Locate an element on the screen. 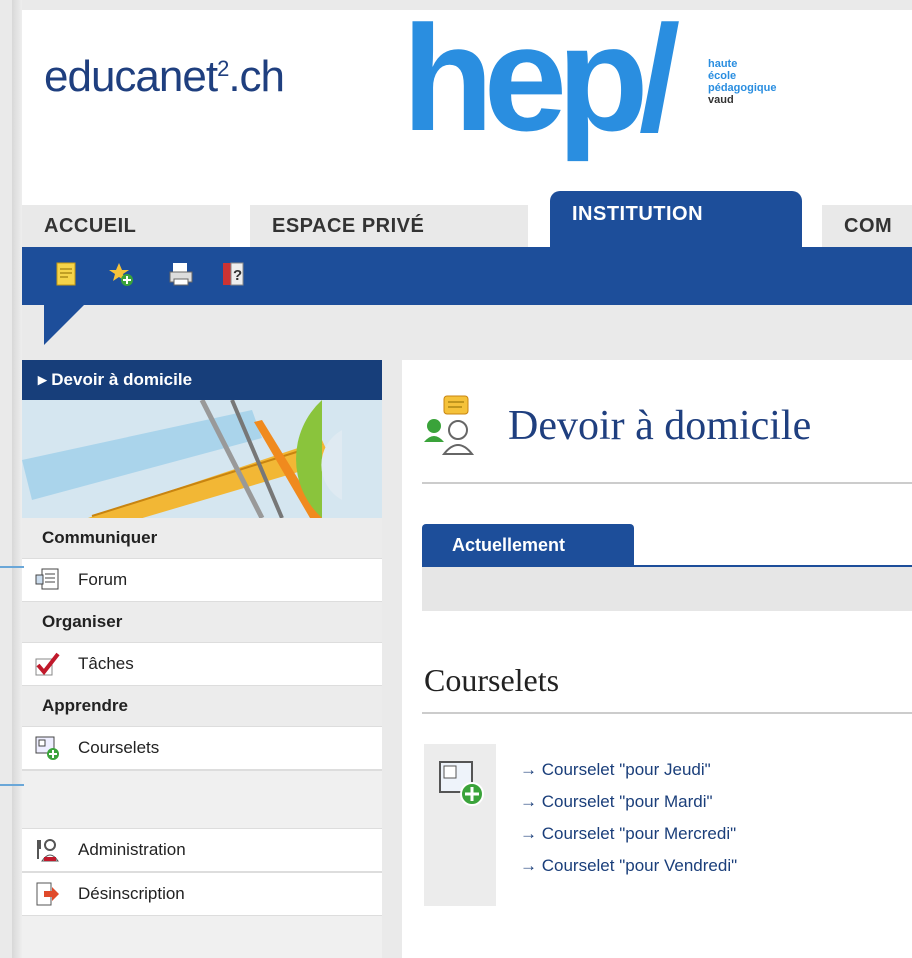  page-shadow is located at coordinates (17, 479).